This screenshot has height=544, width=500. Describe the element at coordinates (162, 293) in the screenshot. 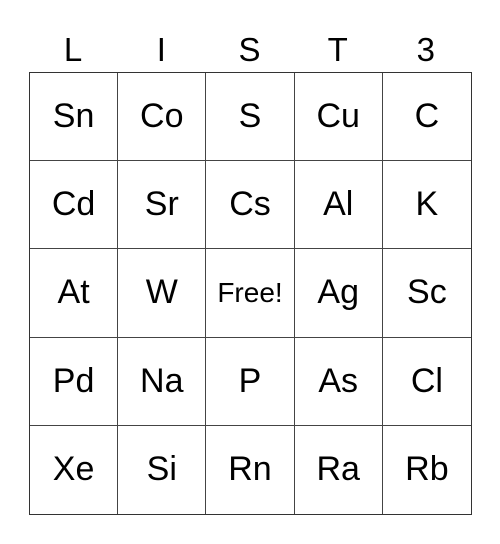

I see `bingo-cell: W` at that location.